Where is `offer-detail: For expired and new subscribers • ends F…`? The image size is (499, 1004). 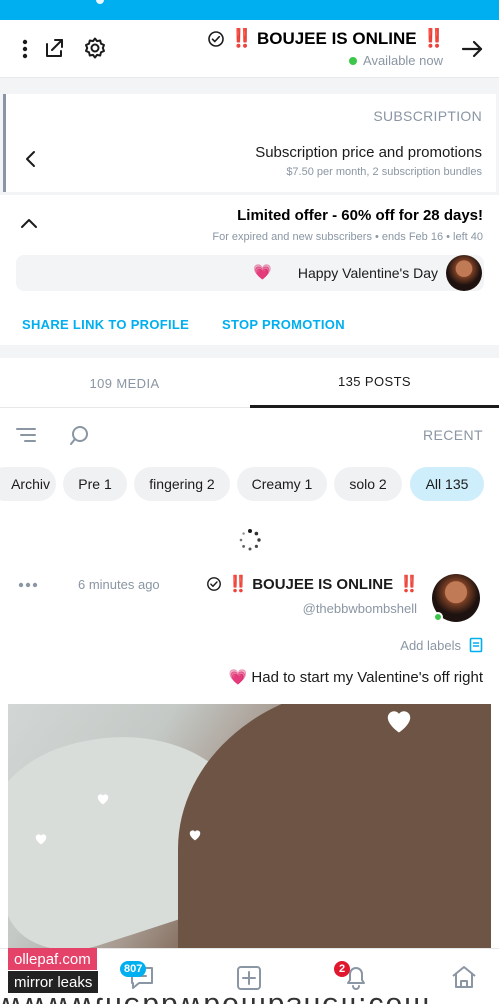 offer-detail: For expired and new subscribers • ends F… is located at coordinates (347, 237).